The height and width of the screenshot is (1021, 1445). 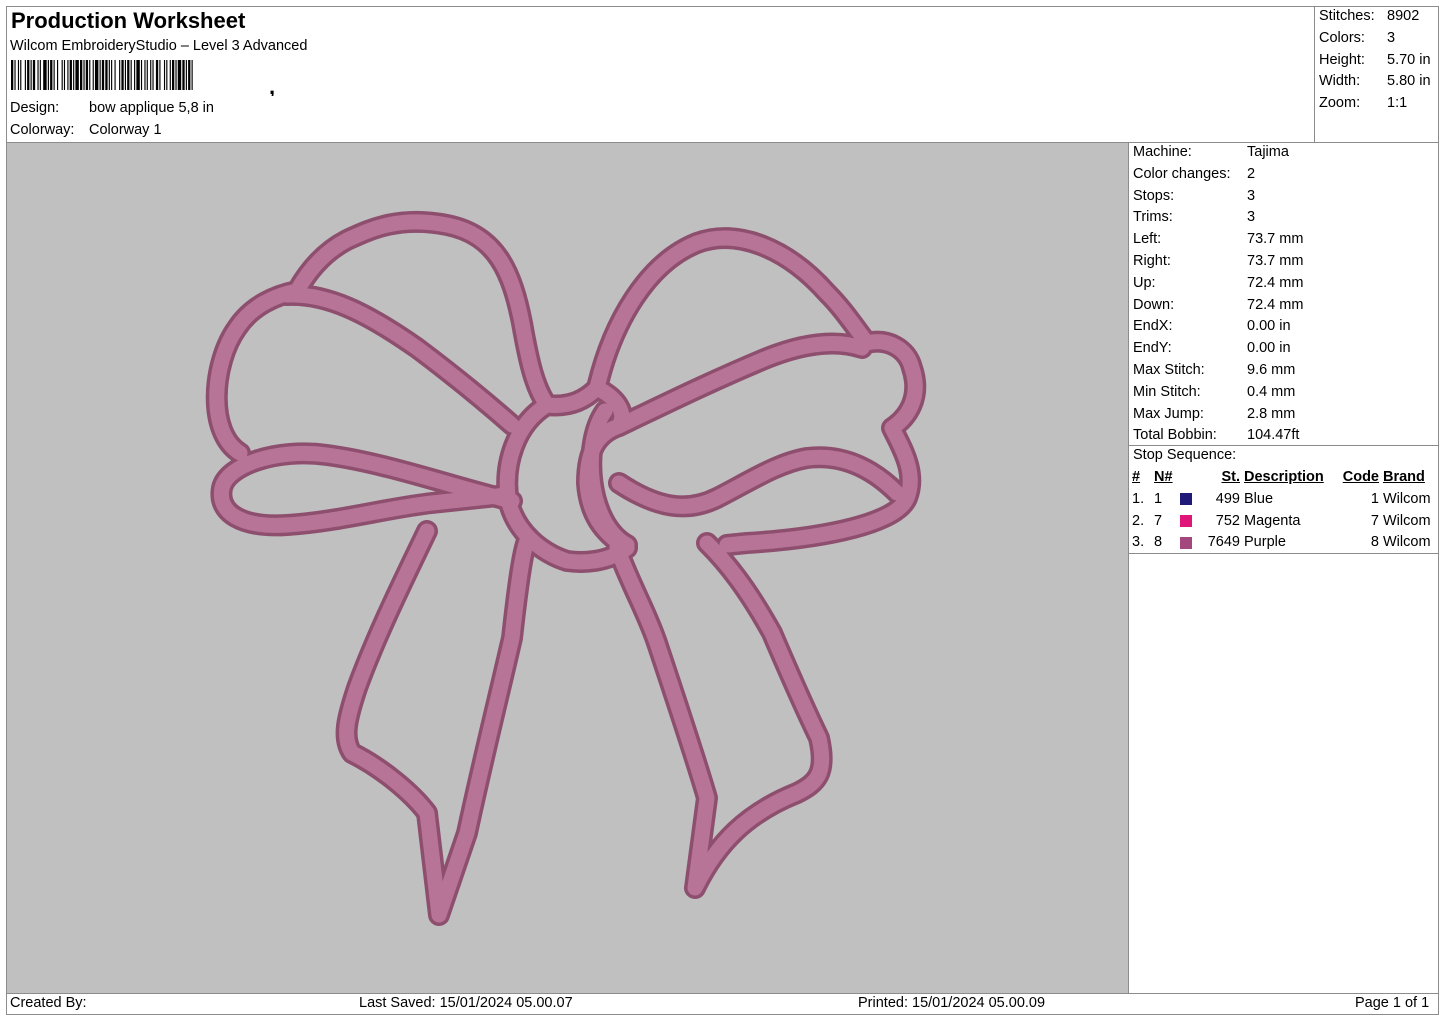 I want to click on height-row: Height: 5.70 in, so click(x=1375, y=61).